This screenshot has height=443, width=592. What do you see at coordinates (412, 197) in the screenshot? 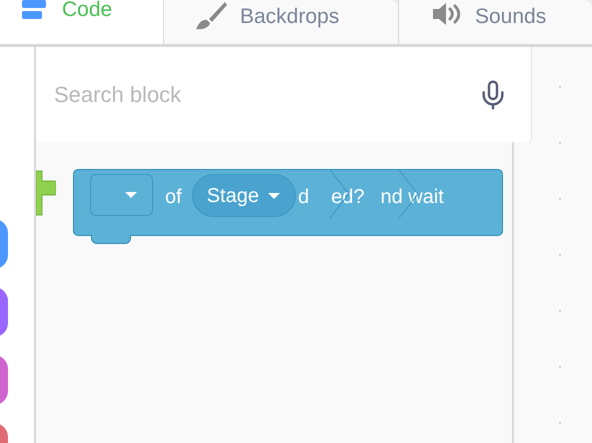
I see `block-label: nd wait` at bounding box center [412, 197].